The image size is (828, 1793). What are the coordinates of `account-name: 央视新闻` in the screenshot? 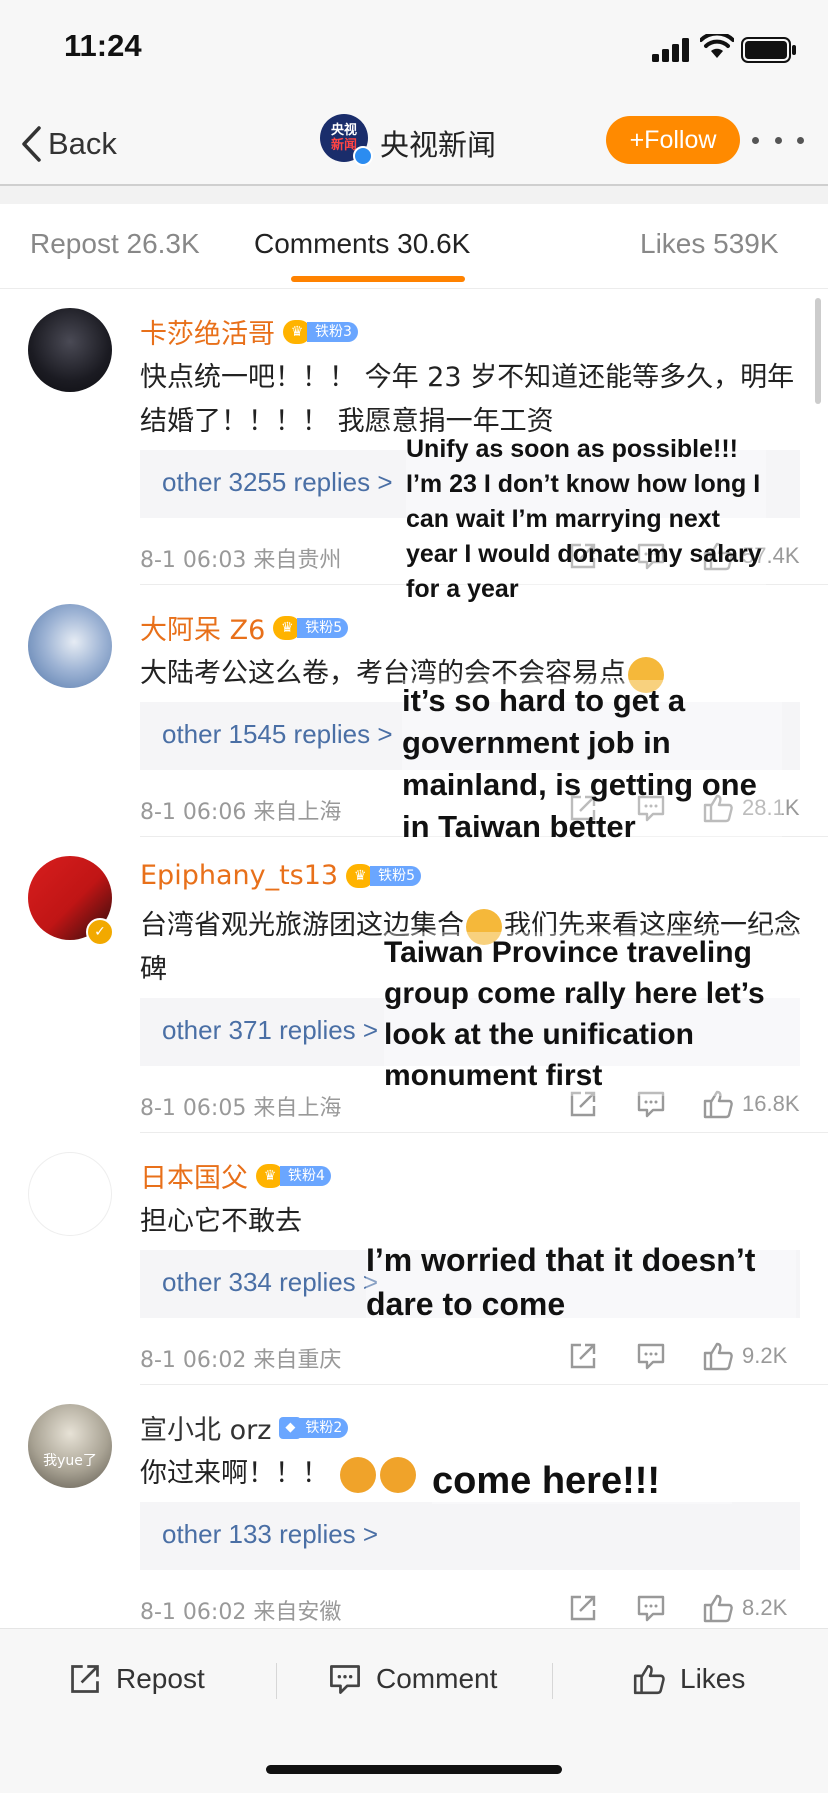 It's located at (438, 143).